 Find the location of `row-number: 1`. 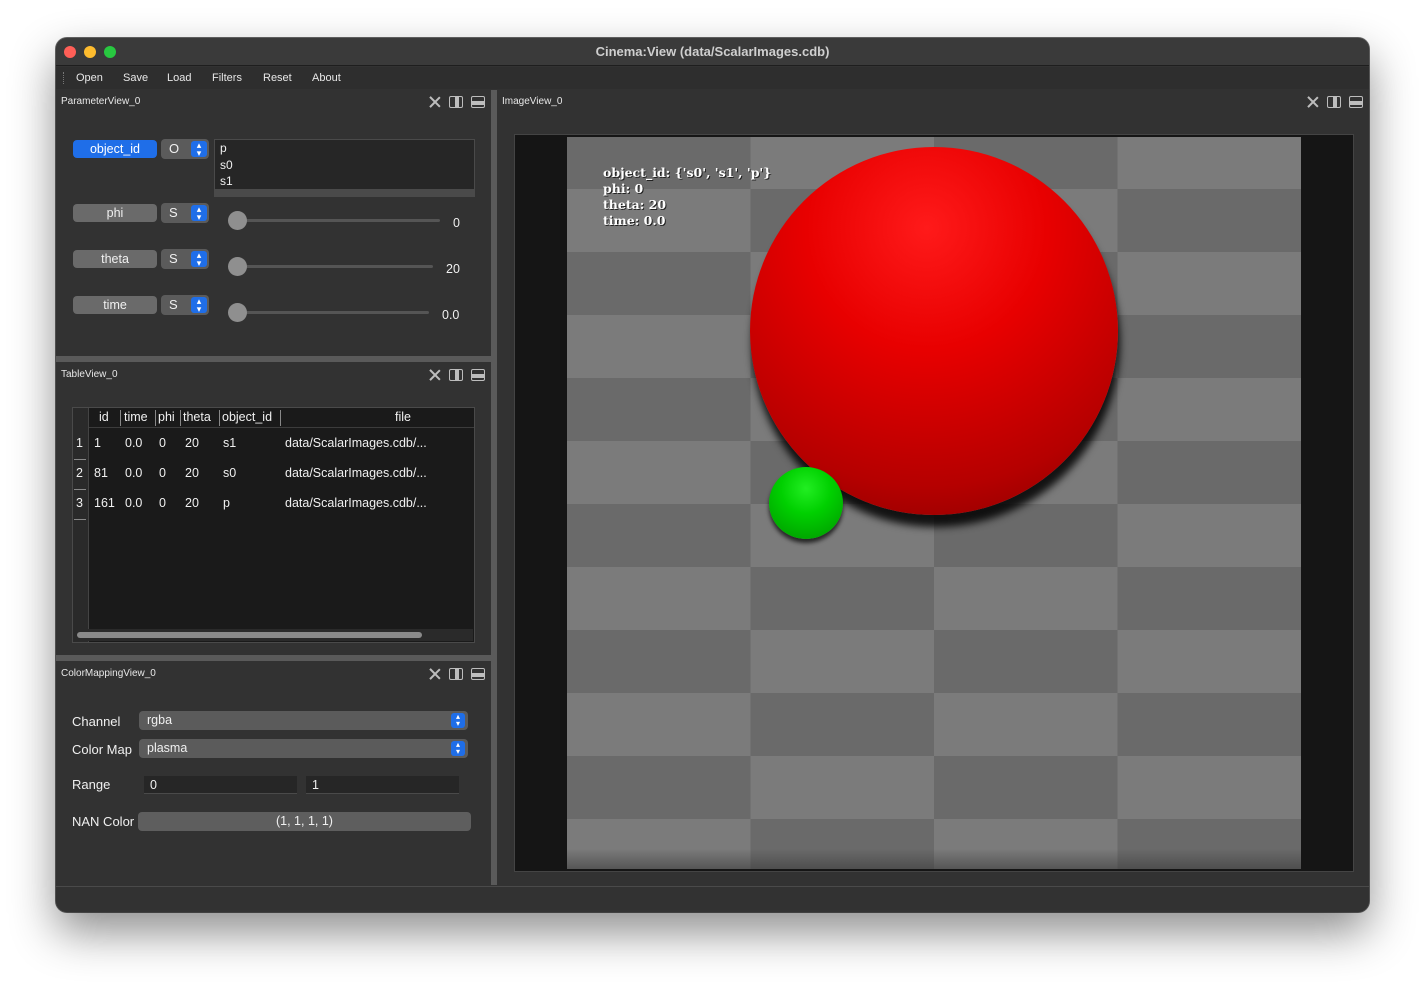

row-number: 1 is located at coordinates (79, 443).